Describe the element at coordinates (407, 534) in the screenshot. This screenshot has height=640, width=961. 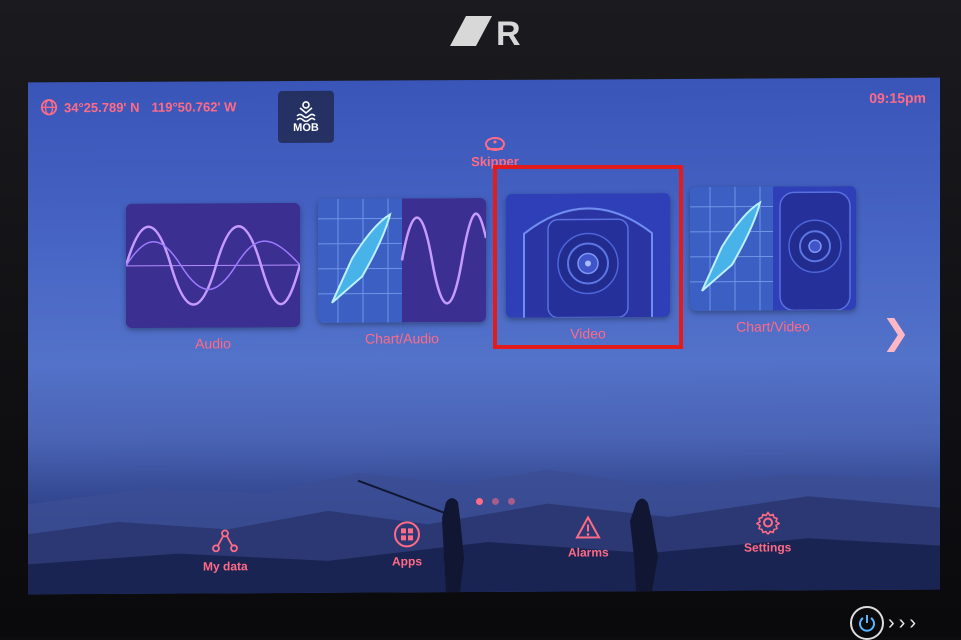
I see `apps-icon` at that location.